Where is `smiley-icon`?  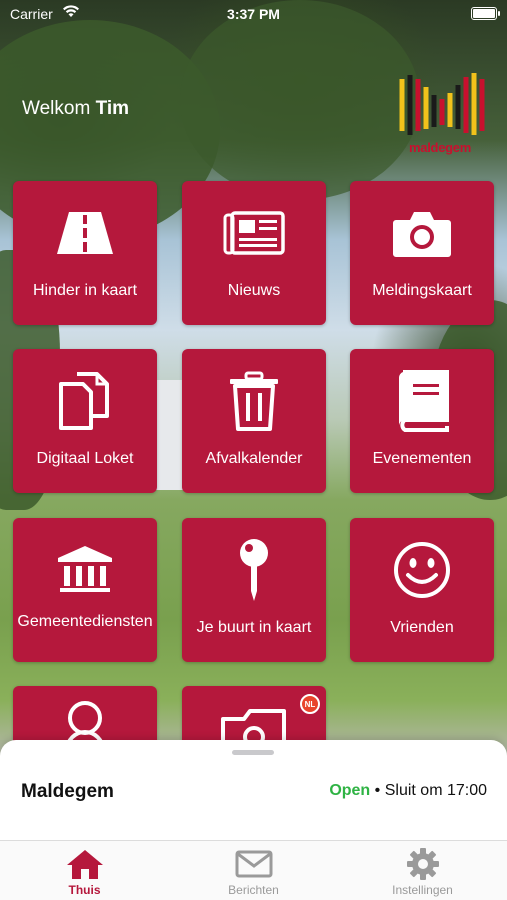 smiley-icon is located at coordinates (422, 570).